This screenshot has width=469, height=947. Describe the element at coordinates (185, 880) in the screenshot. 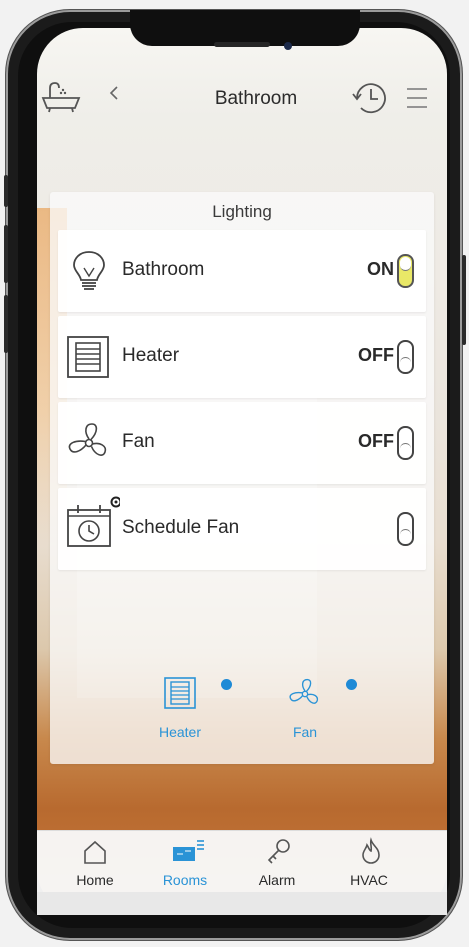

I see `tab-label: Rooms` at that location.